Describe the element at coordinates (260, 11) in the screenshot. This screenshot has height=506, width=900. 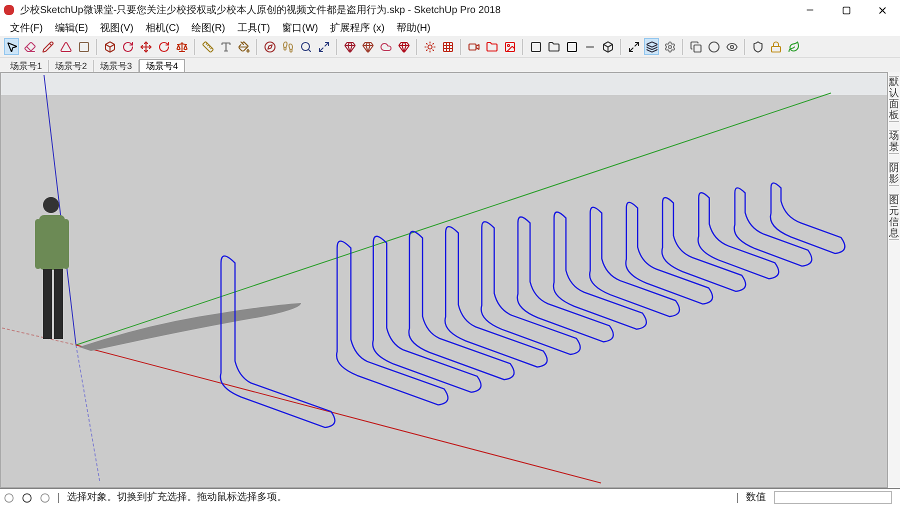
I see `window-title: 少校SketchUp微课堂-只要您关注少校授权或少校本人原创的视频文件都是盗用行为.skp - SketchUp Pro 2018` at that location.